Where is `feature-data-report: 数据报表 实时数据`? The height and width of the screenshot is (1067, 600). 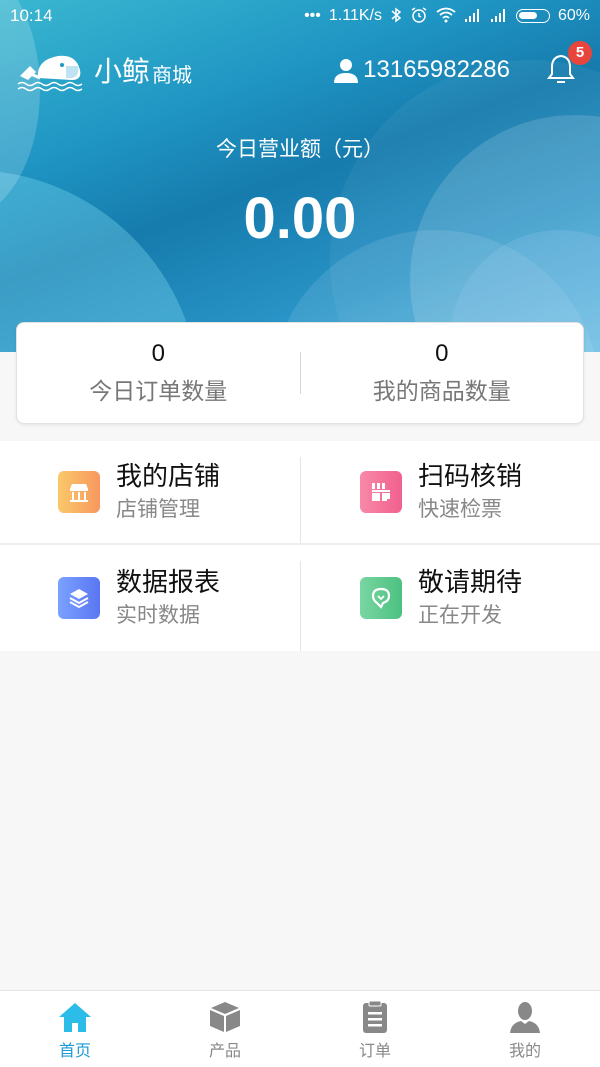
feature-data-report: 数据报表 实时数据 is located at coordinates (150, 598).